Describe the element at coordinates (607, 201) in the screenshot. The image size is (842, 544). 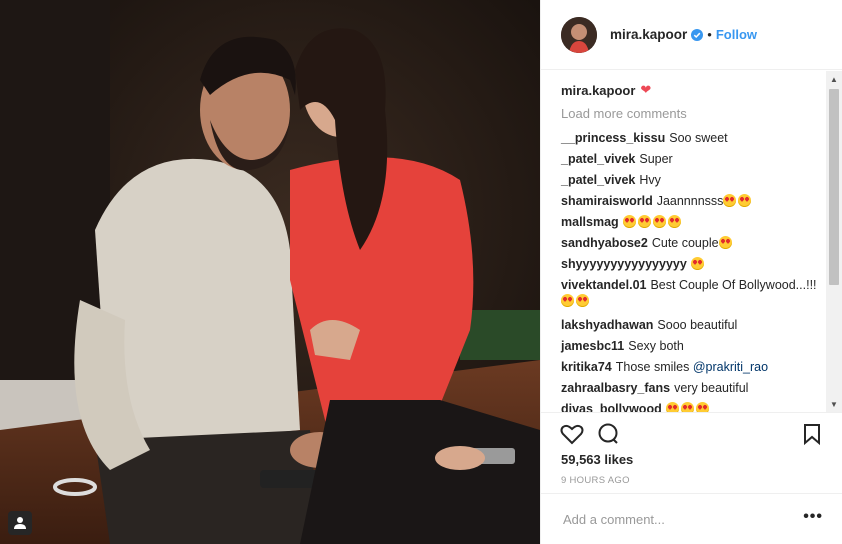
I see `comment-username: shamiraisworld` at that location.